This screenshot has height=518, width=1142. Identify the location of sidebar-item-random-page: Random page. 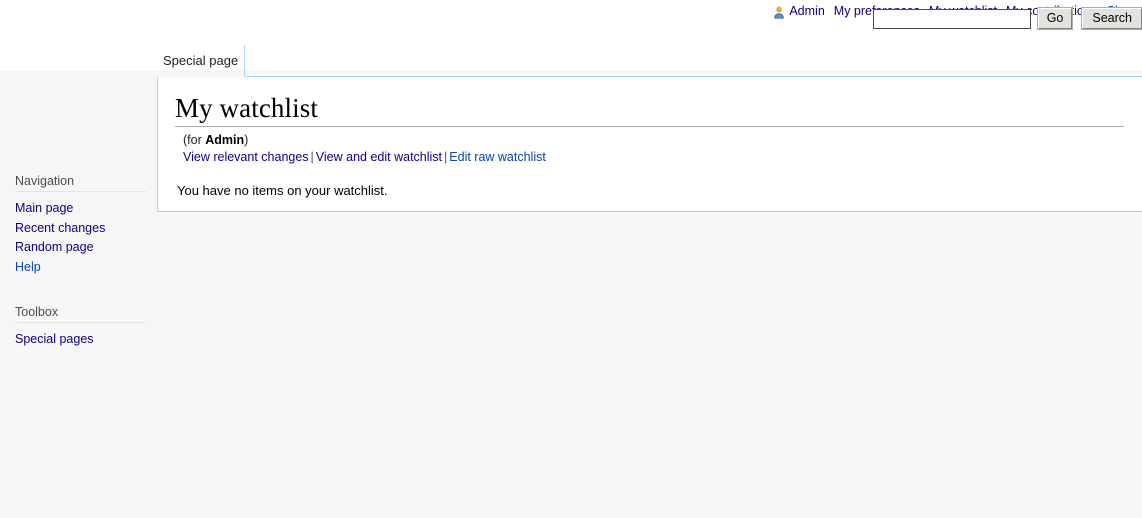
(85, 248).